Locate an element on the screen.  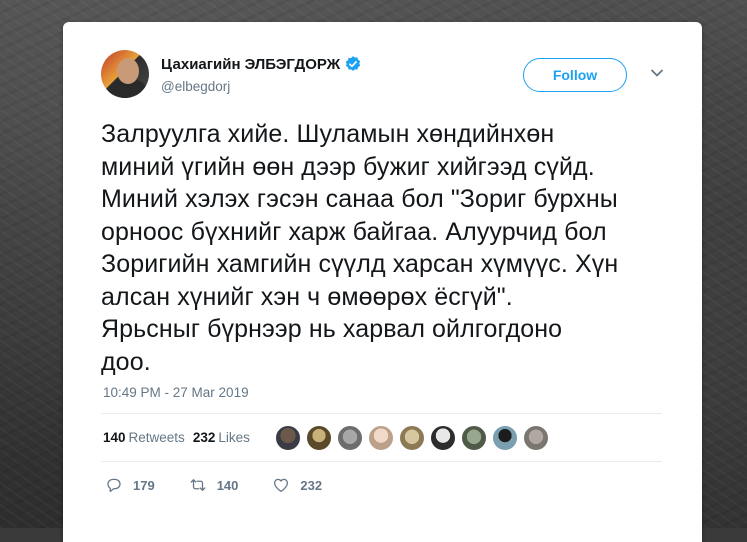
liker-avatars is located at coordinates (414, 438).